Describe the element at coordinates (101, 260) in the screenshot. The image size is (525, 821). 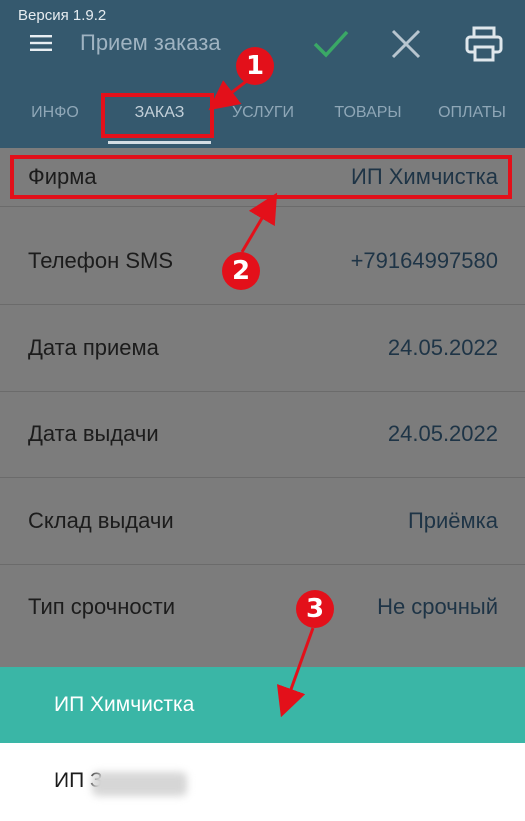
I see `row-label: Телефон SMS` at that location.